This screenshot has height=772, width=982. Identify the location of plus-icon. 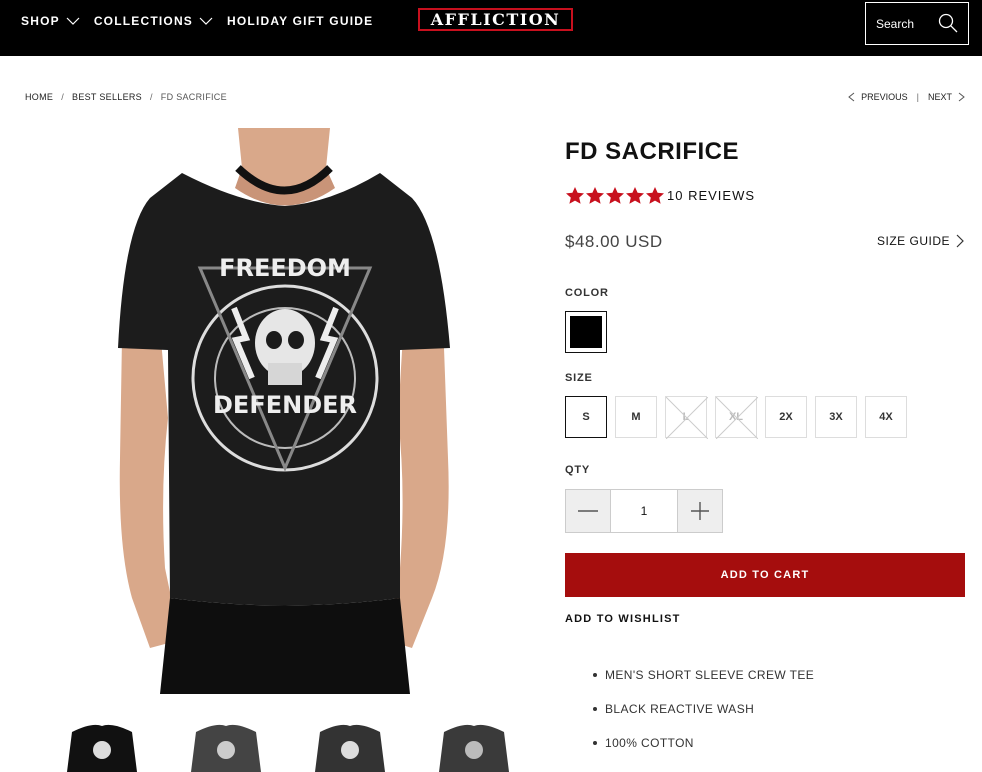
(700, 511).